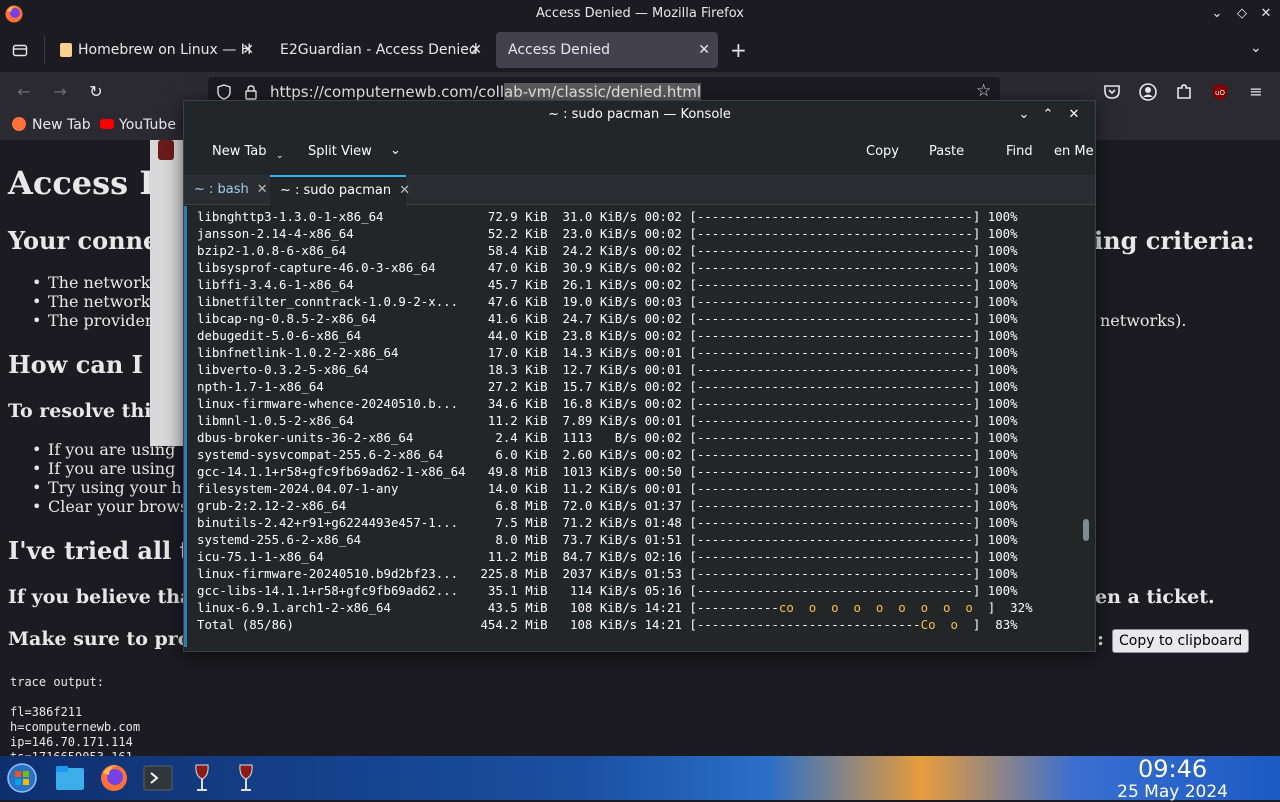 The height and width of the screenshot is (802, 1280). Describe the element at coordinates (251, 92) in the screenshot. I see `lock-icon` at that location.